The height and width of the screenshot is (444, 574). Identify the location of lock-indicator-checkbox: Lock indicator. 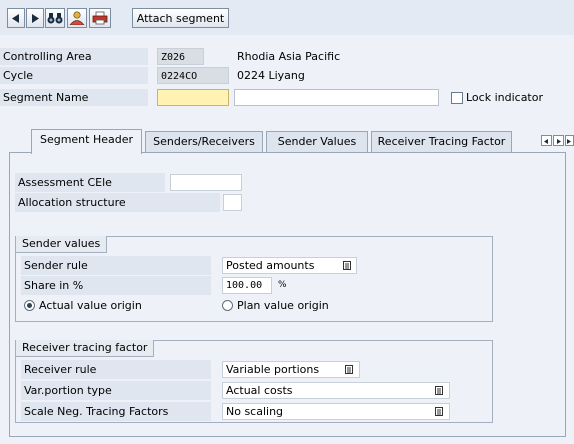
(497, 97).